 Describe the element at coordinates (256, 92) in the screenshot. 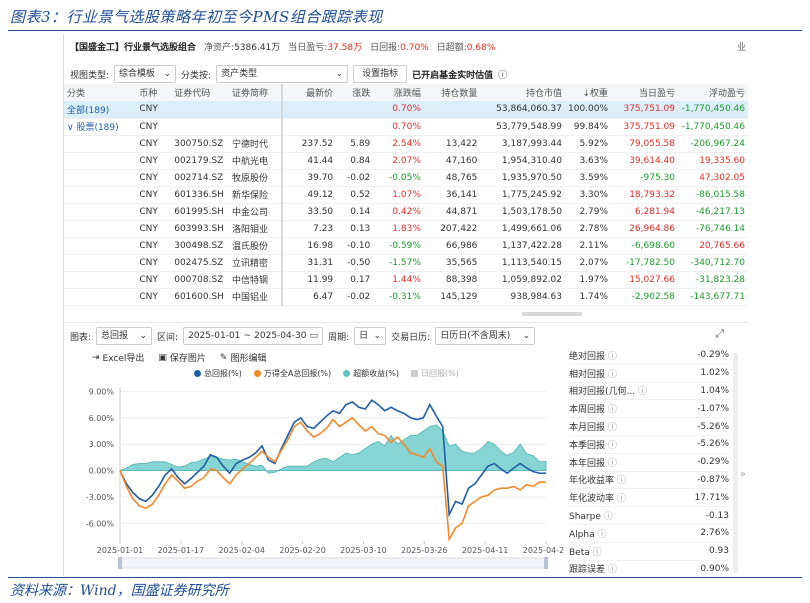

I see `column-header: 证券简称` at that location.